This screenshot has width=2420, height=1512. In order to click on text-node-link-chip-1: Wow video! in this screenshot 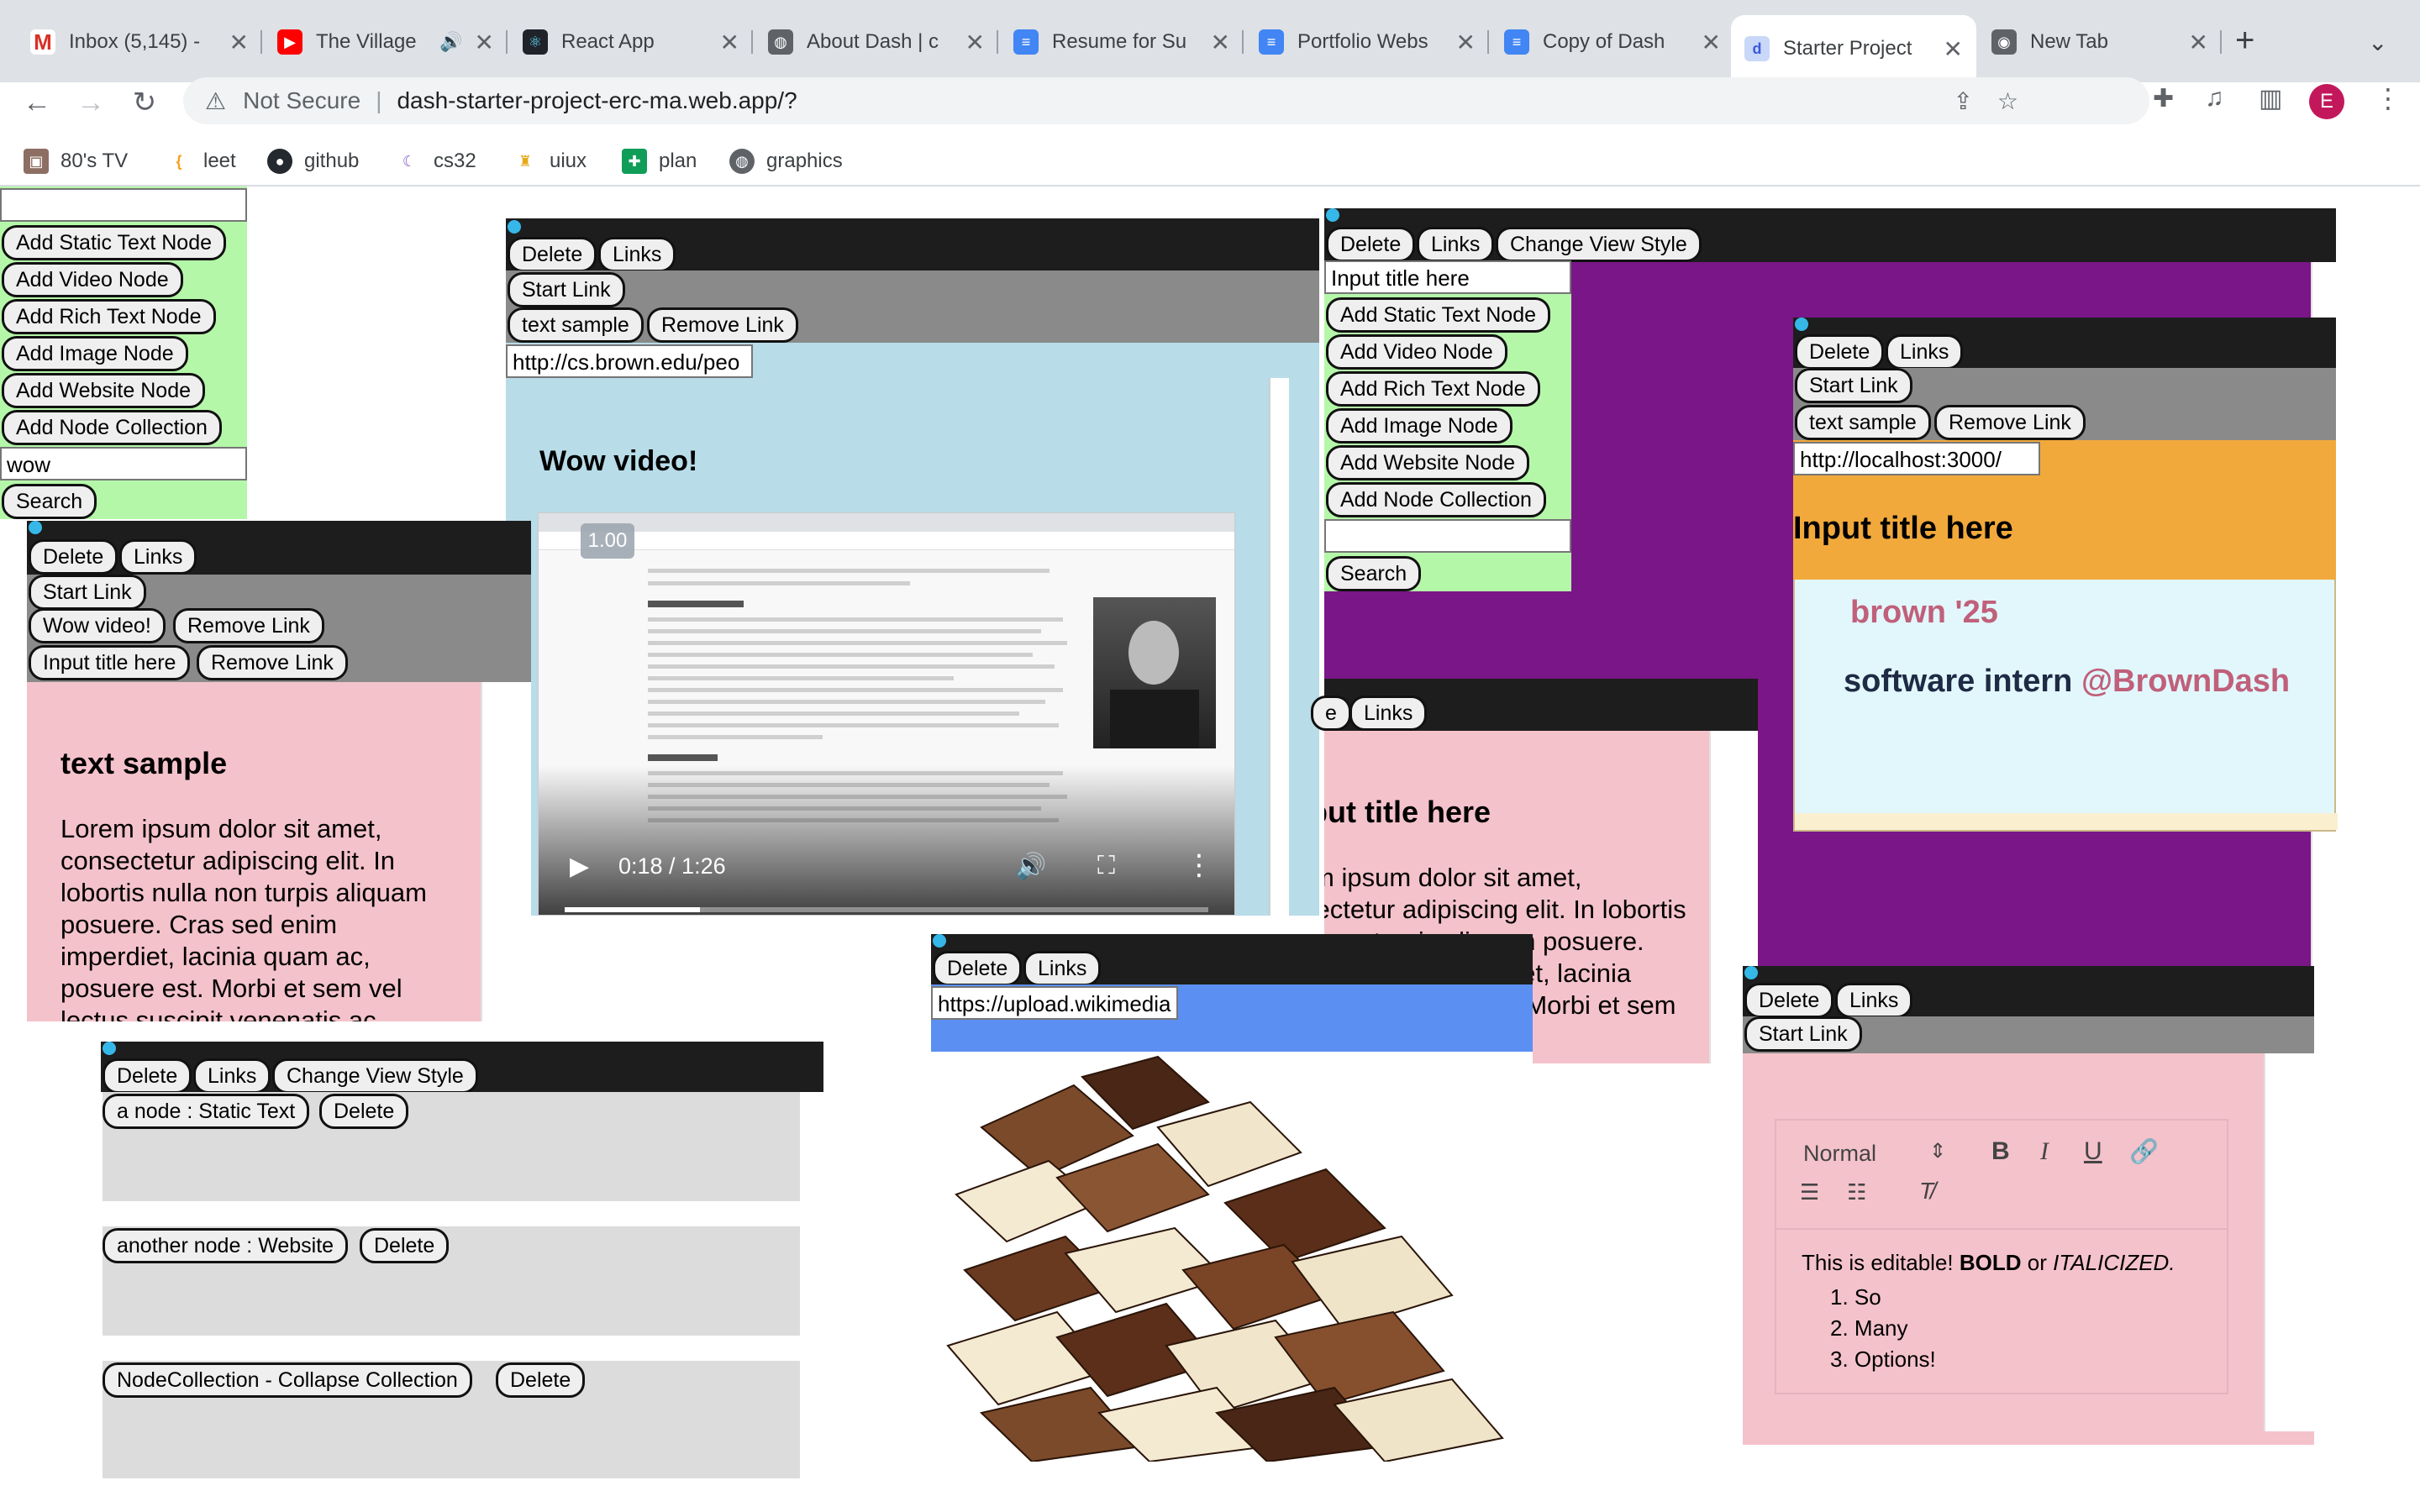, I will do `click(97, 625)`.